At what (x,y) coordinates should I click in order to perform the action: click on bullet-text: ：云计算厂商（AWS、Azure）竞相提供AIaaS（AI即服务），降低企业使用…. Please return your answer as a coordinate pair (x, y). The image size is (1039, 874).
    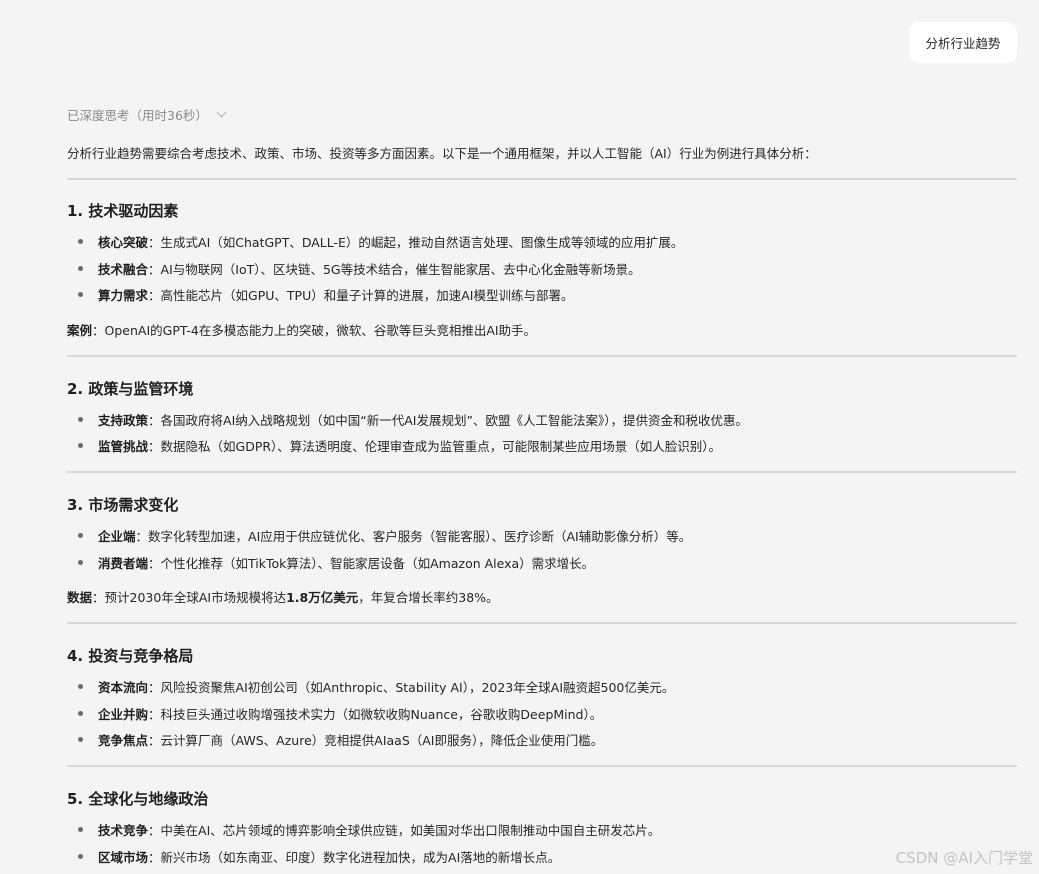
    Looking at the image, I should click on (376, 740).